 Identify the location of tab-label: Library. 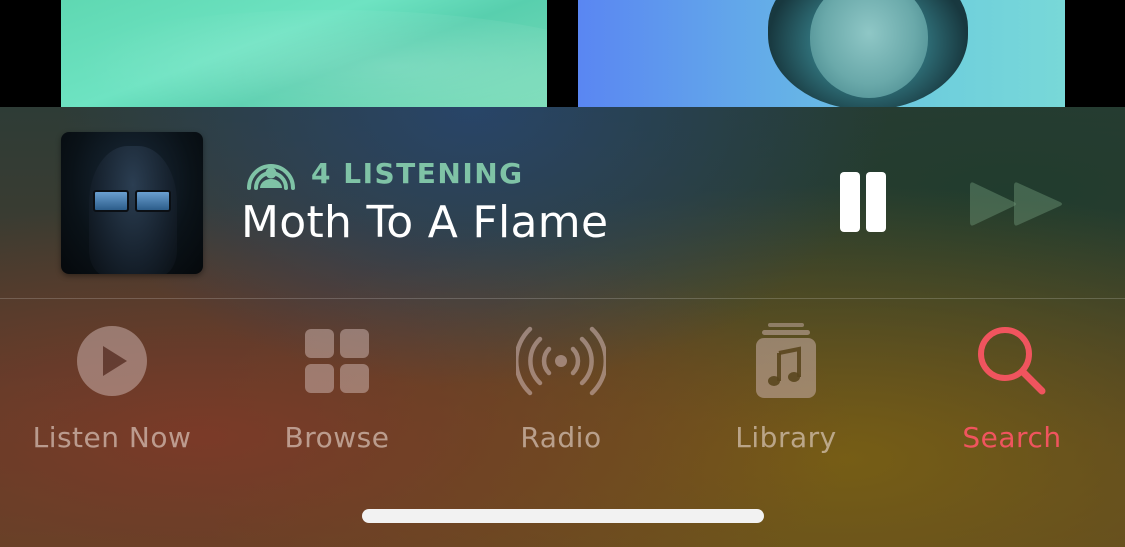
(786, 437).